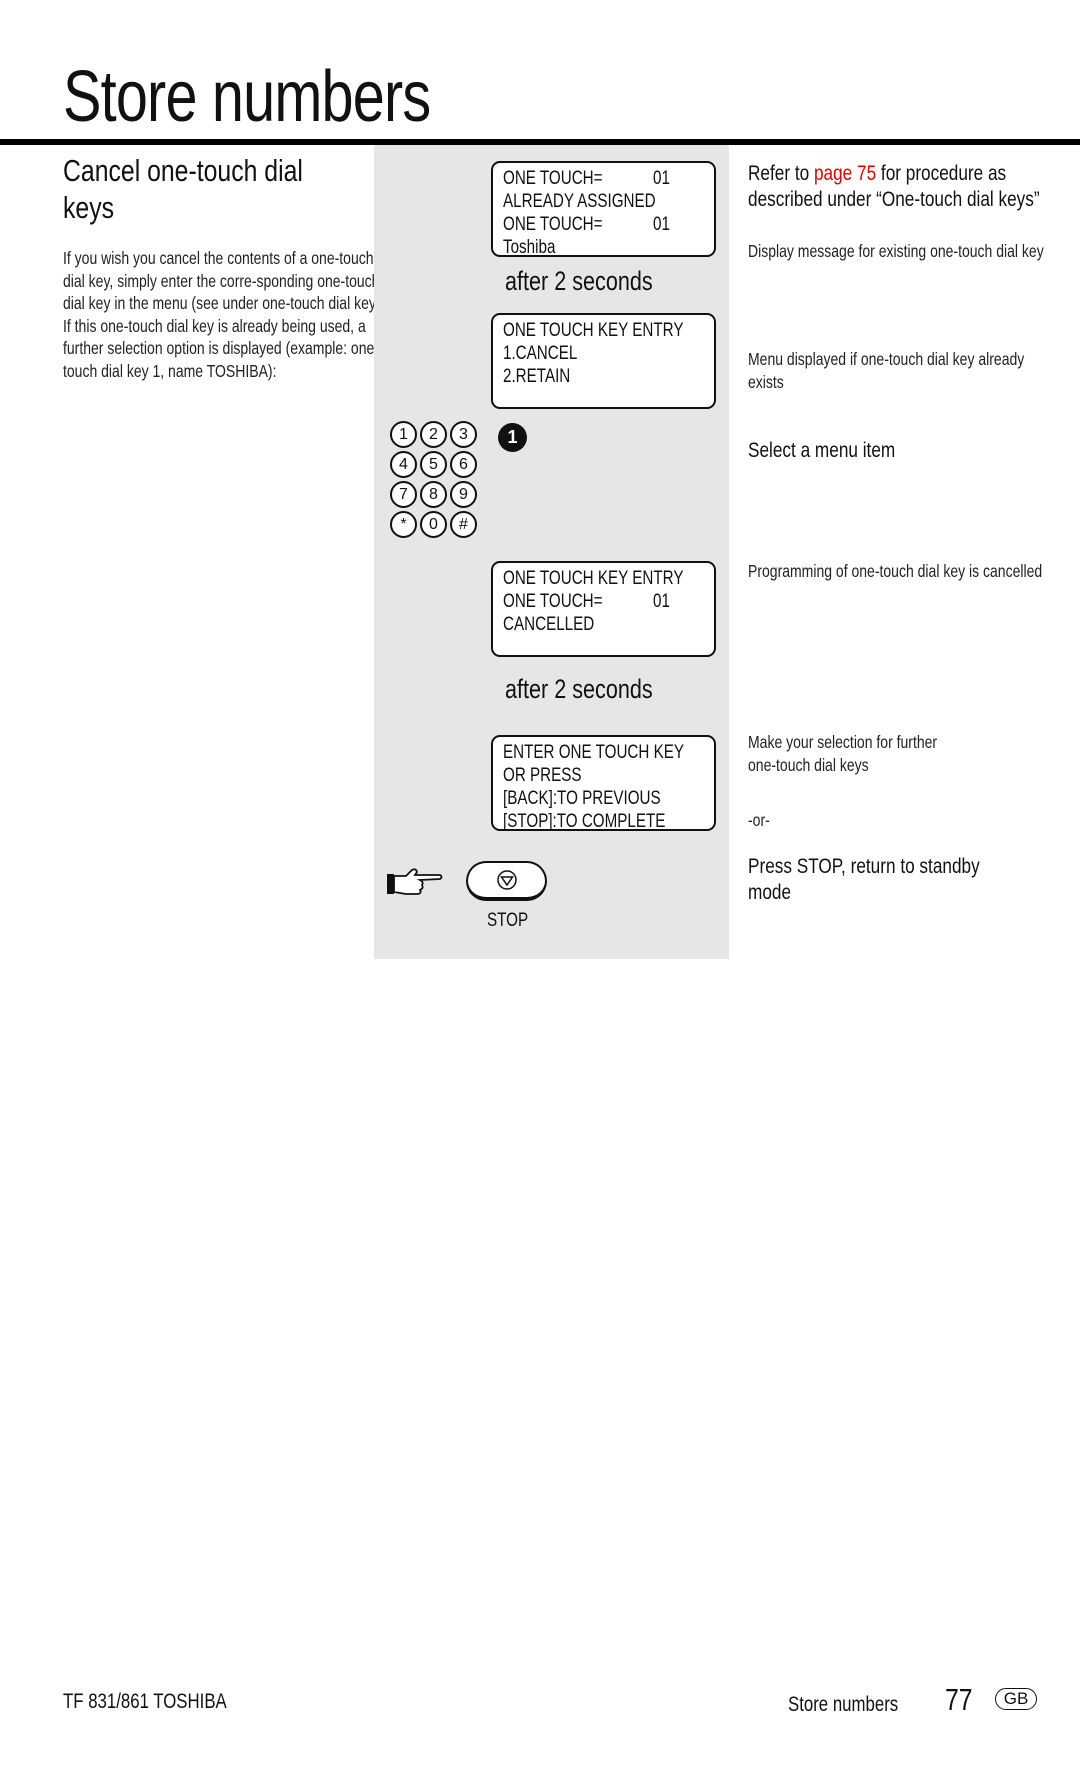  I want to click on lcd-line-text: [BACK]:TO PREVIOUS, so click(582, 798).